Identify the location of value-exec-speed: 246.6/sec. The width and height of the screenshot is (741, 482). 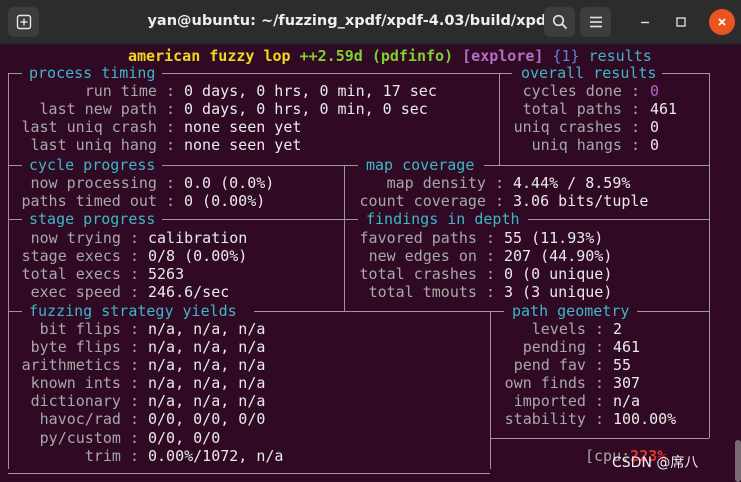
(189, 292).